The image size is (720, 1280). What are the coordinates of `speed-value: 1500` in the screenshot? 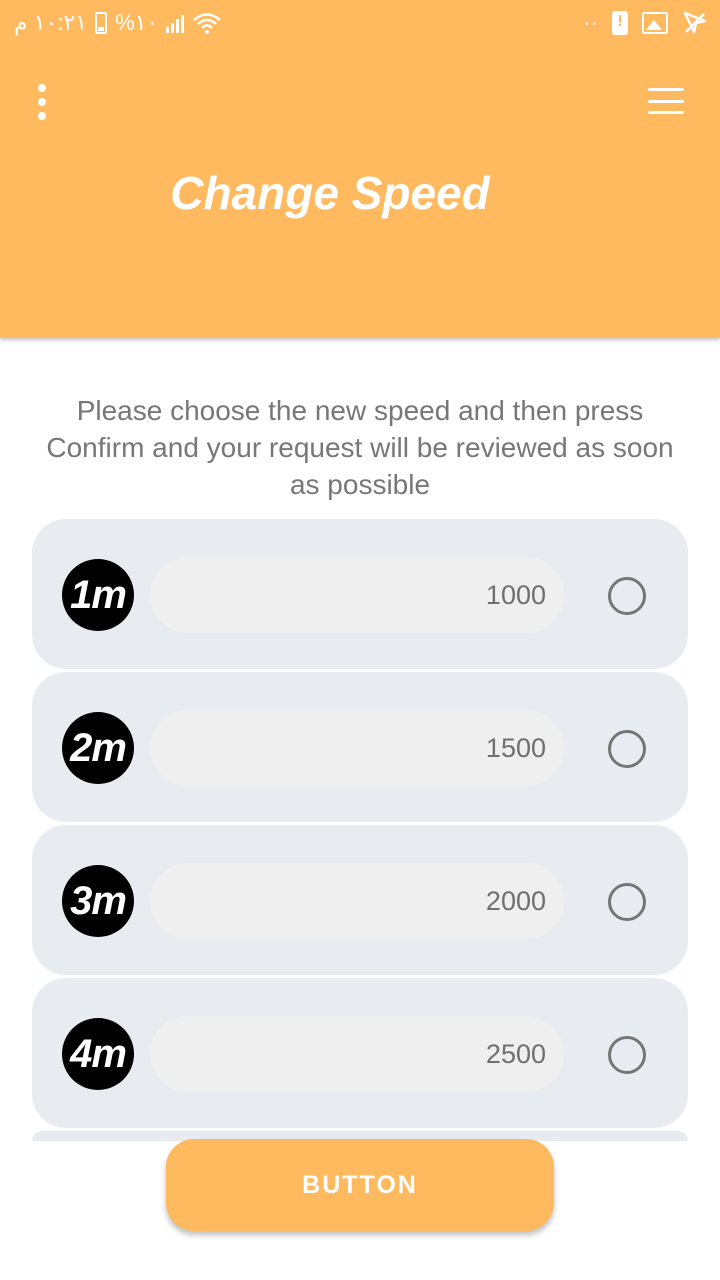 It's located at (515, 748).